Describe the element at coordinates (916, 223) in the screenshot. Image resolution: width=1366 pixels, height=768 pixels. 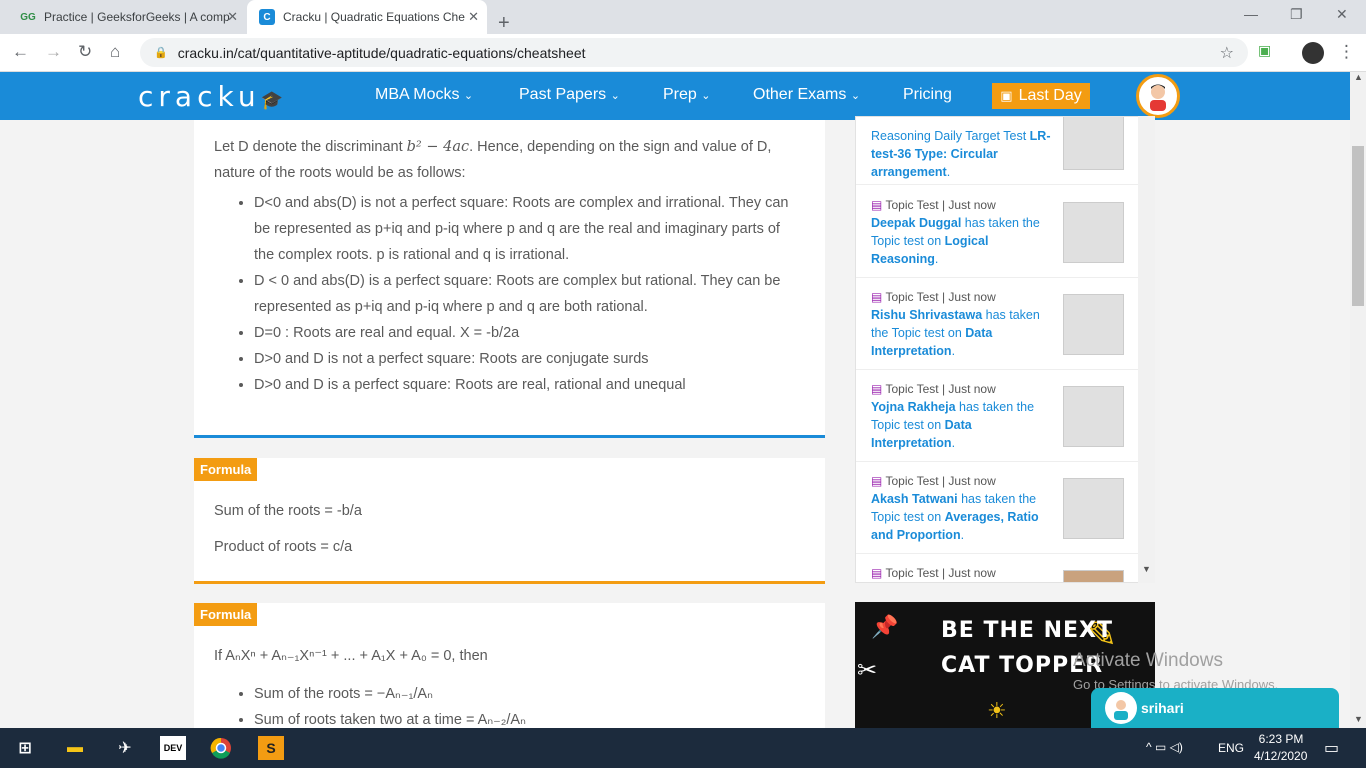
I see `activity-user-name: Deepak Duggal` at that location.